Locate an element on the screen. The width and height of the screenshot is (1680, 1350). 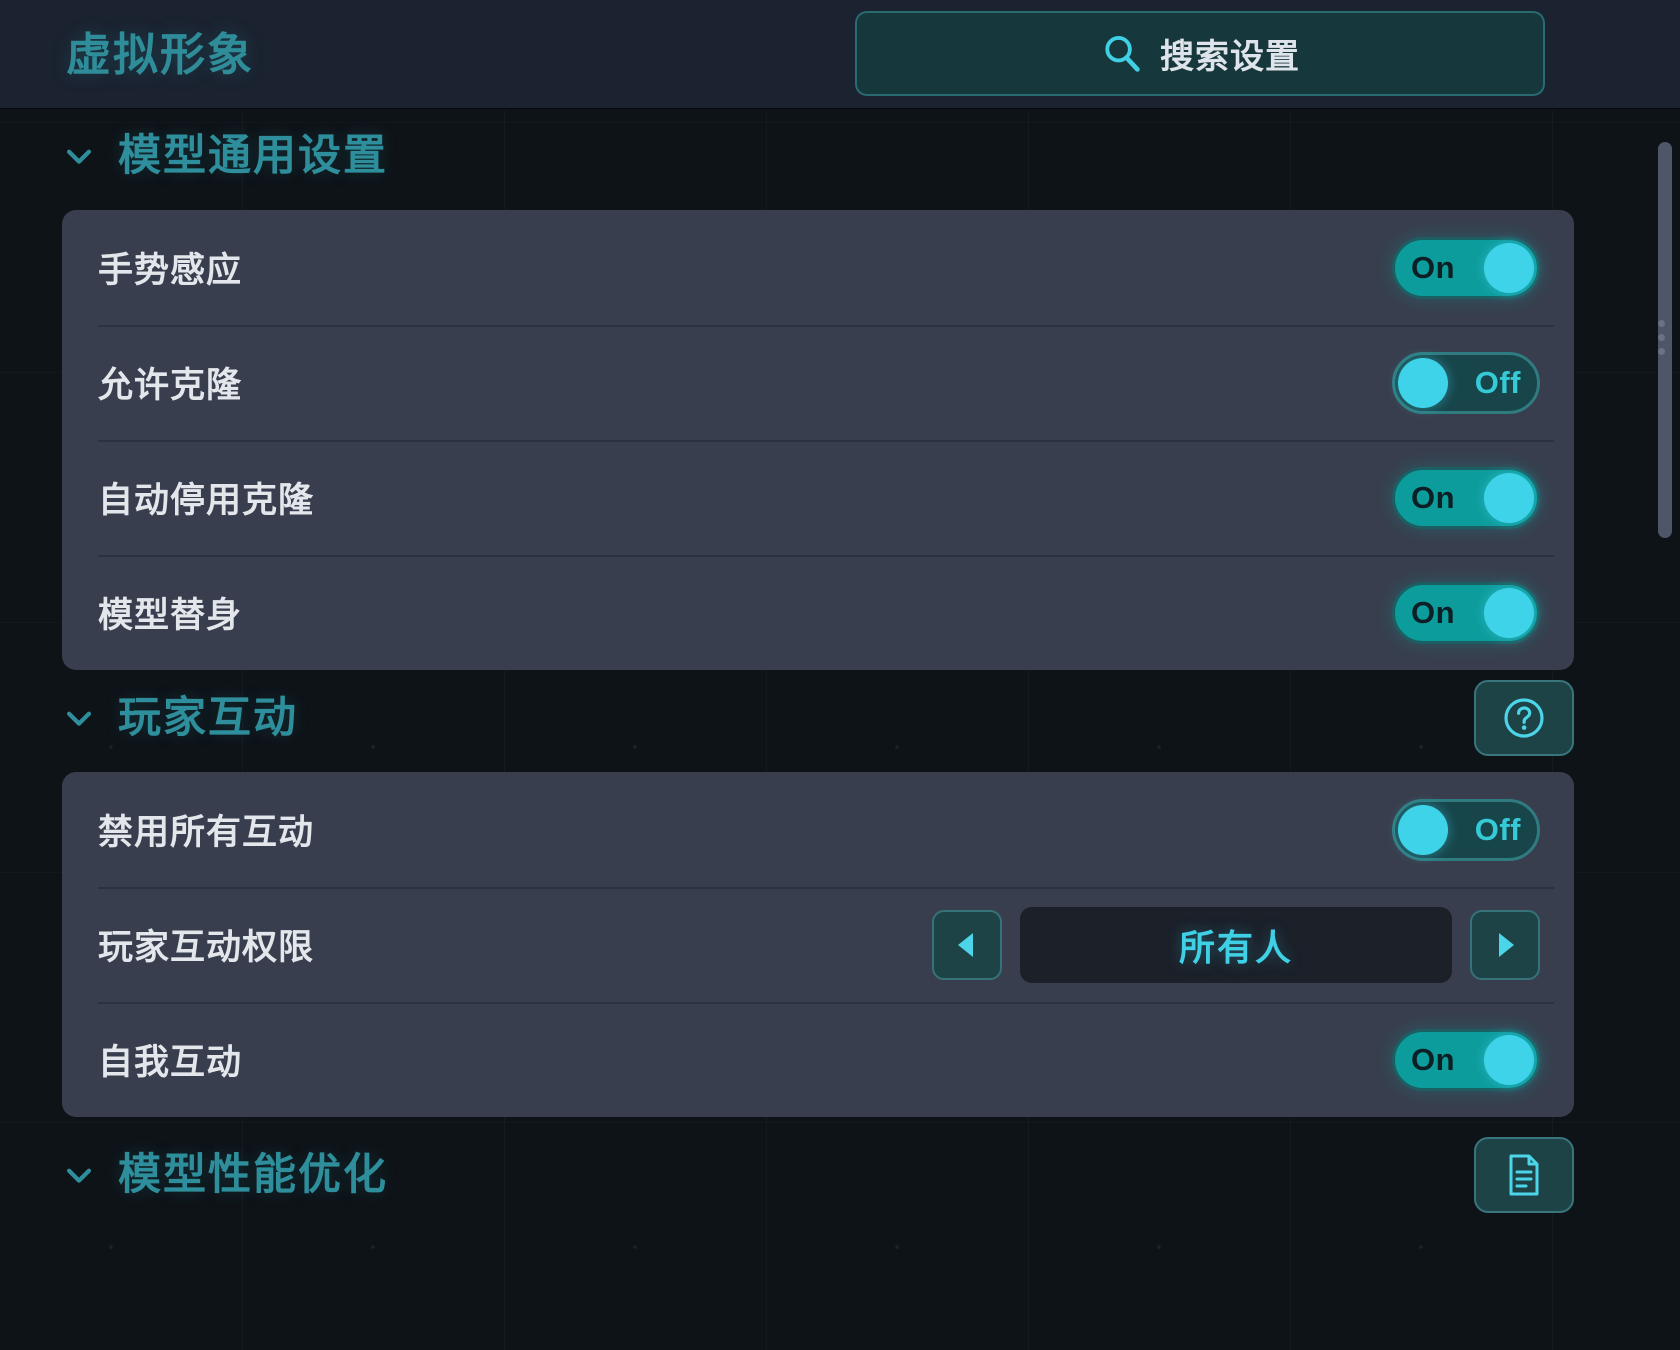
setting-row: 玩家互动权限 所有人 is located at coordinates (818, 944).